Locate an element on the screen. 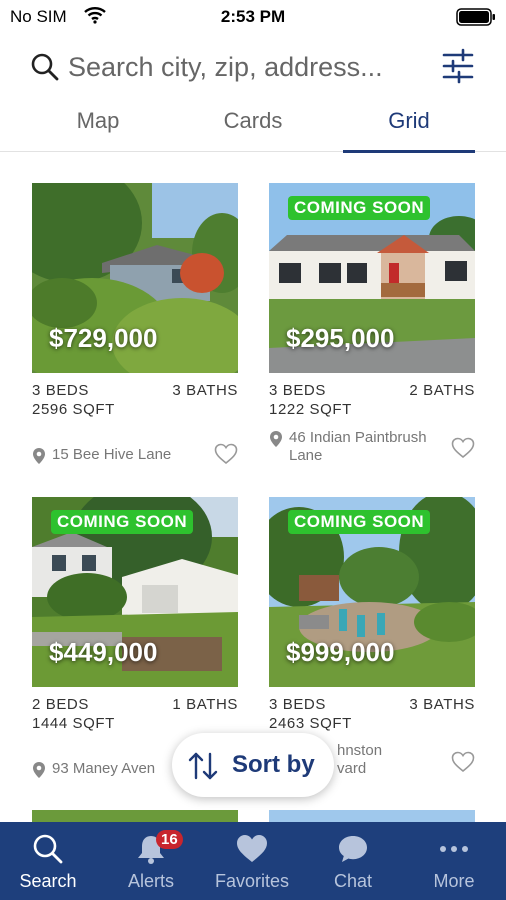  listing-address: hnston vard is located at coordinates (360, 759).